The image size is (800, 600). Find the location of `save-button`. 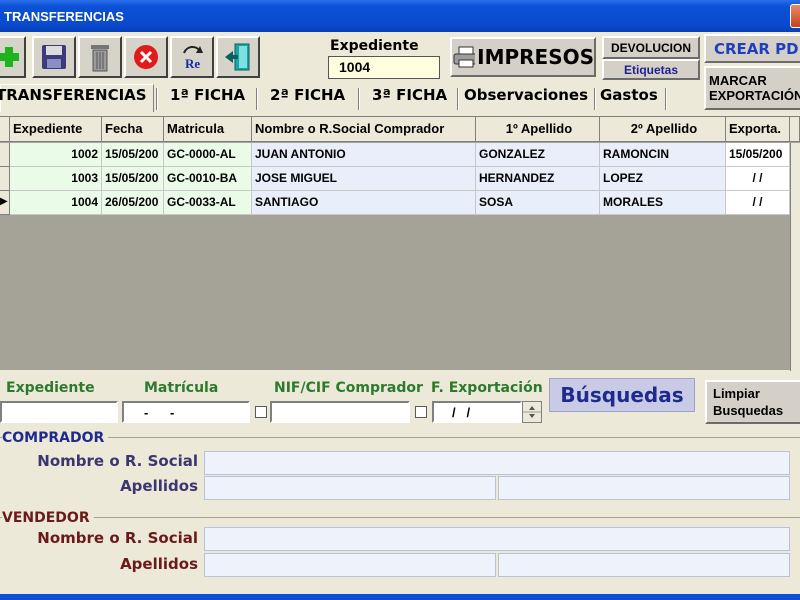

save-button is located at coordinates (54, 57).